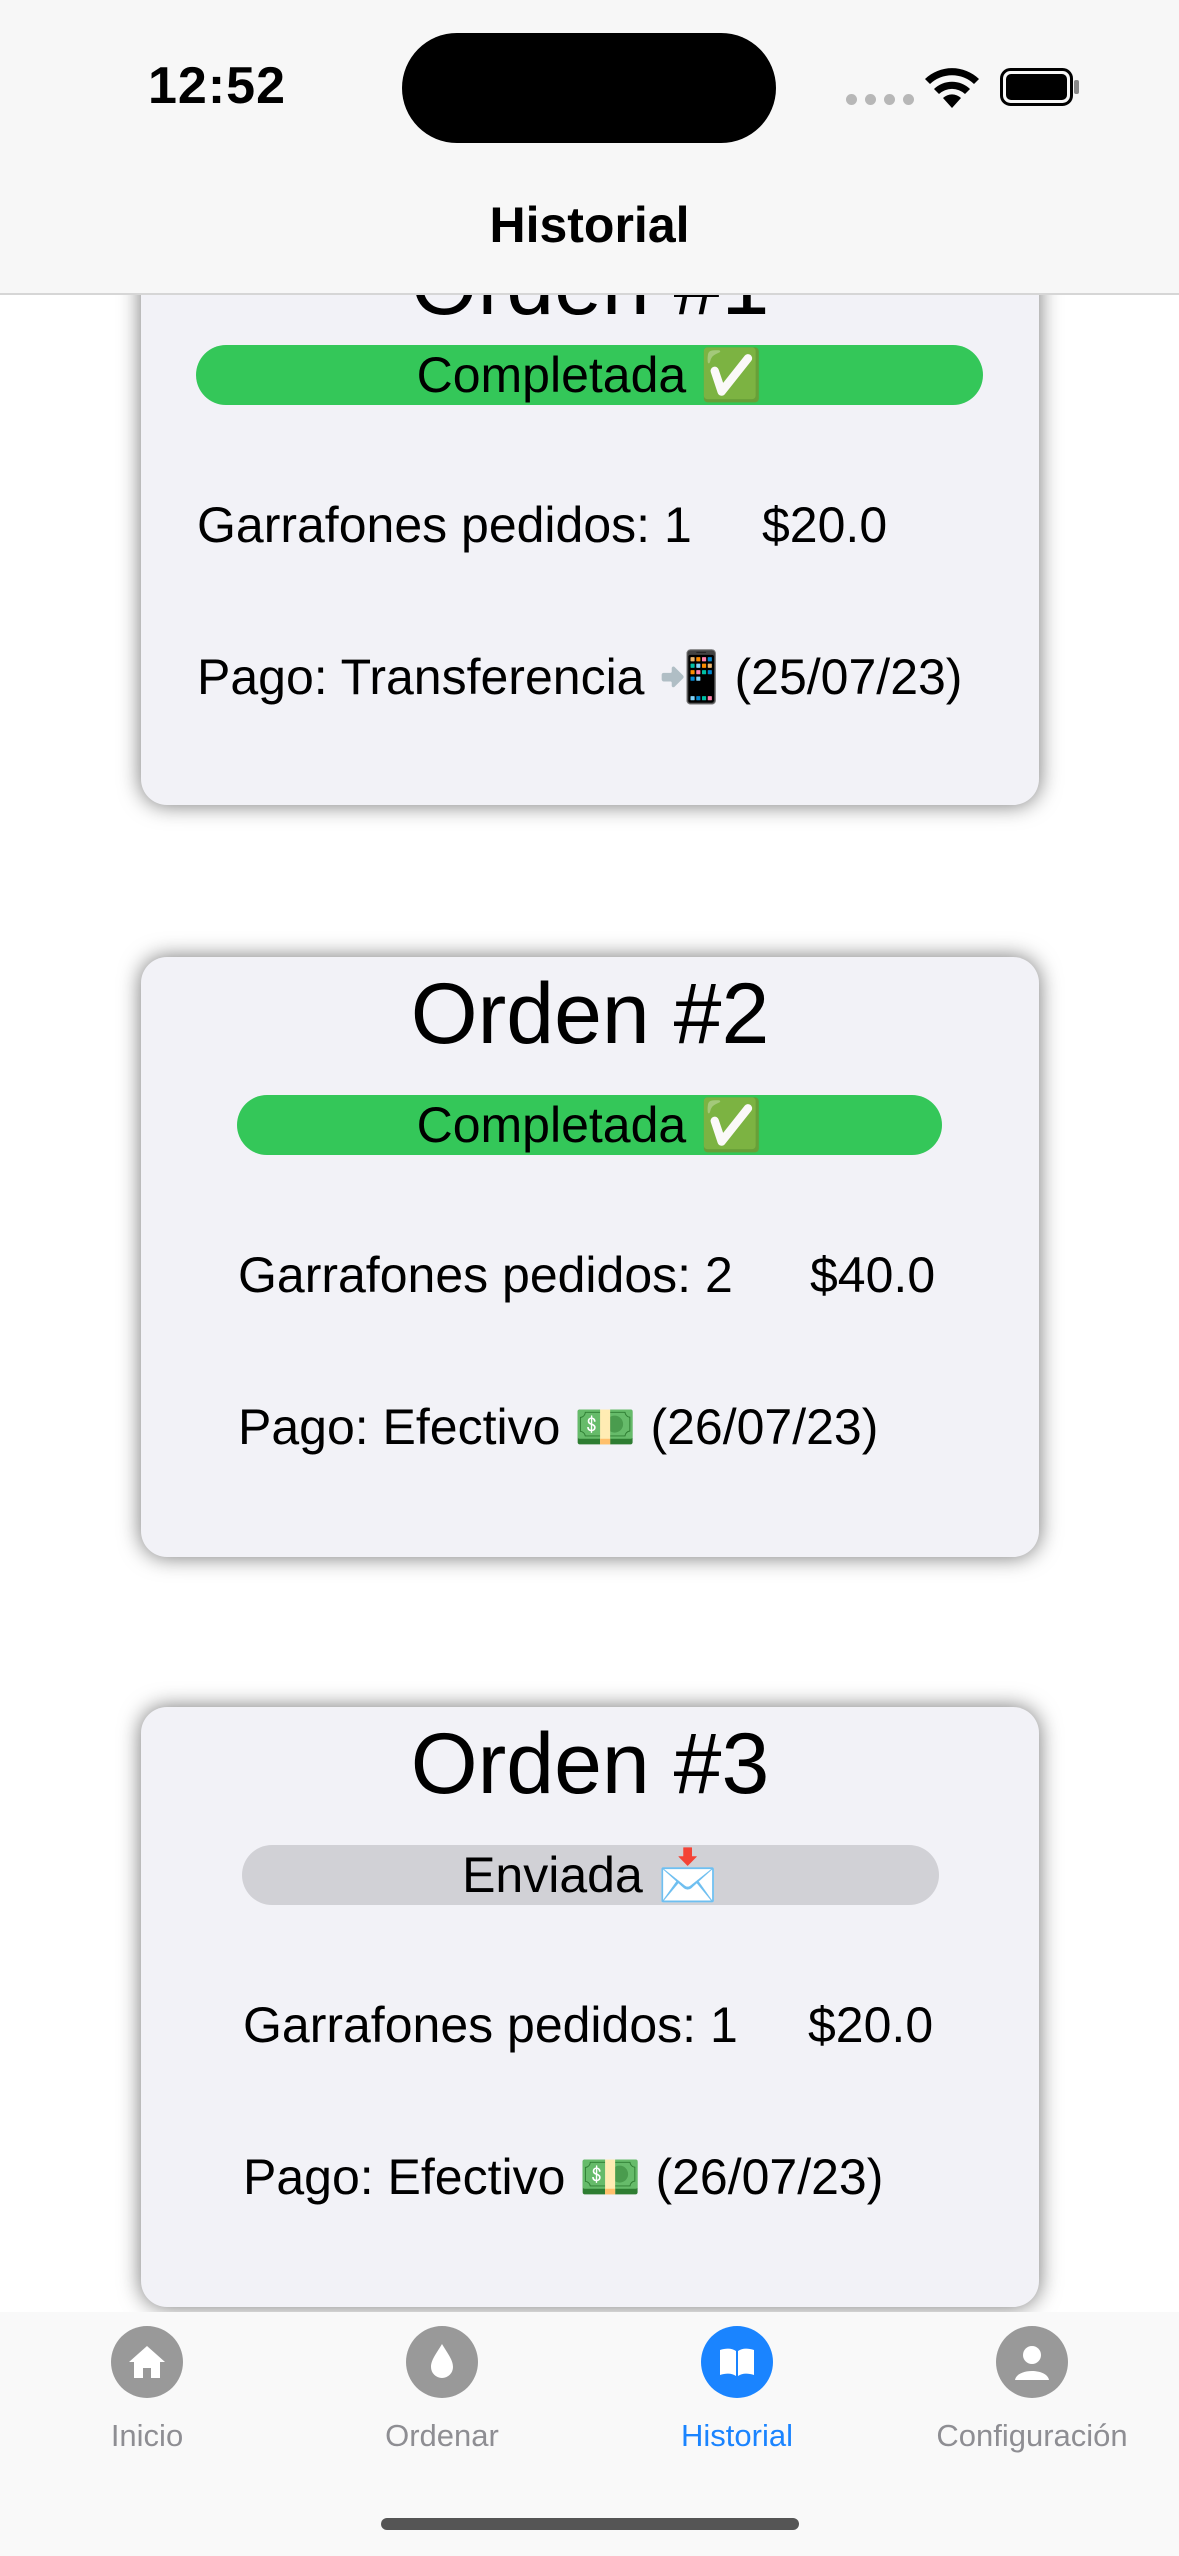 Image resolution: width=1179 pixels, height=2556 pixels. What do you see at coordinates (590, 1764) in the screenshot?
I see `order-title: Orden #3` at bounding box center [590, 1764].